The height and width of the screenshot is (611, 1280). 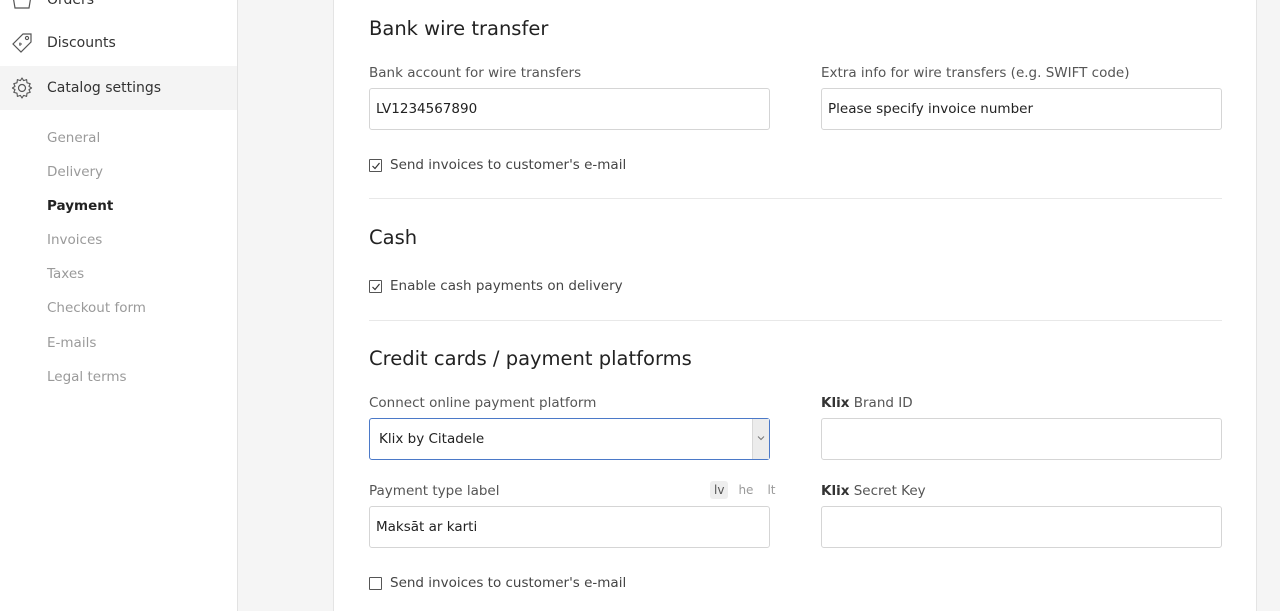 I want to click on cash-enable-checkbox, so click(x=375, y=286).